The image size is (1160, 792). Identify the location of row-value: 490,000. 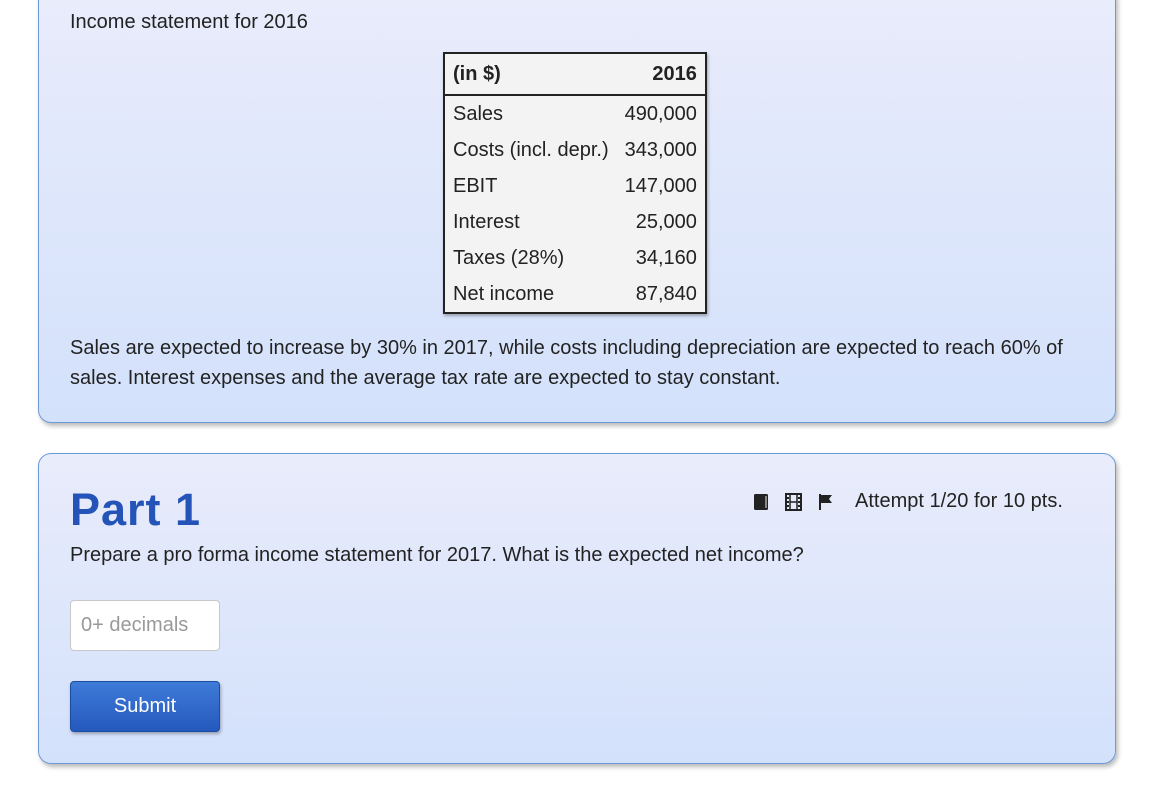
(660, 113).